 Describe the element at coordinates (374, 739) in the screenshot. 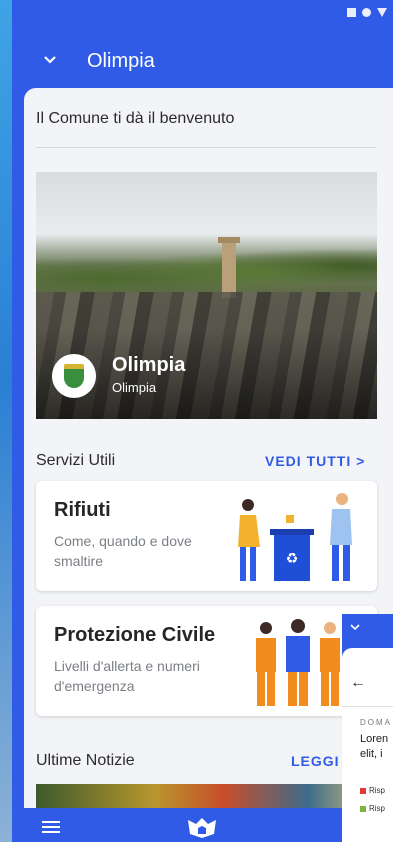

I see `preview-text-line: Loren` at that location.